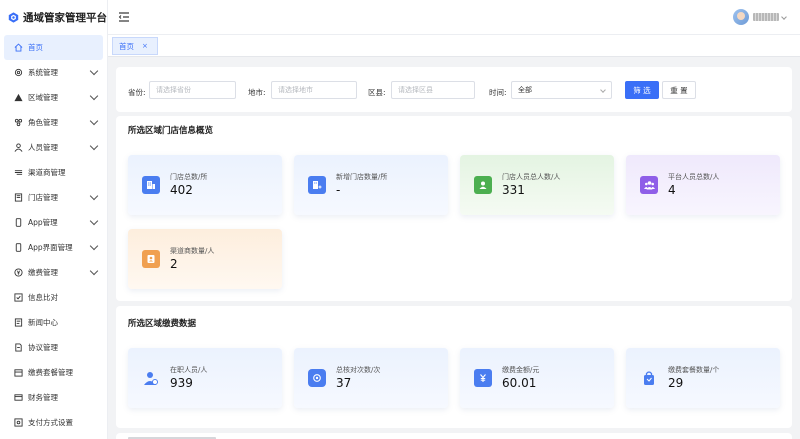 Image resolution: width=800 pixels, height=439 pixels. Describe the element at coordinates (50, 422) in the screenshot. I see `sidebar-item-label: 支付方式设置` at that location.